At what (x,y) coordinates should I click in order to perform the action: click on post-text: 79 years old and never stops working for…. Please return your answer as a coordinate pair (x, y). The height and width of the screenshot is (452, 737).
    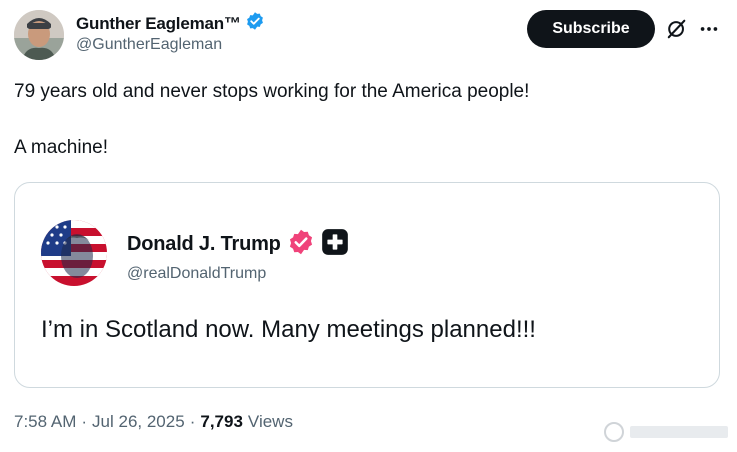
    Looking at the image, I should click on (272, 119).